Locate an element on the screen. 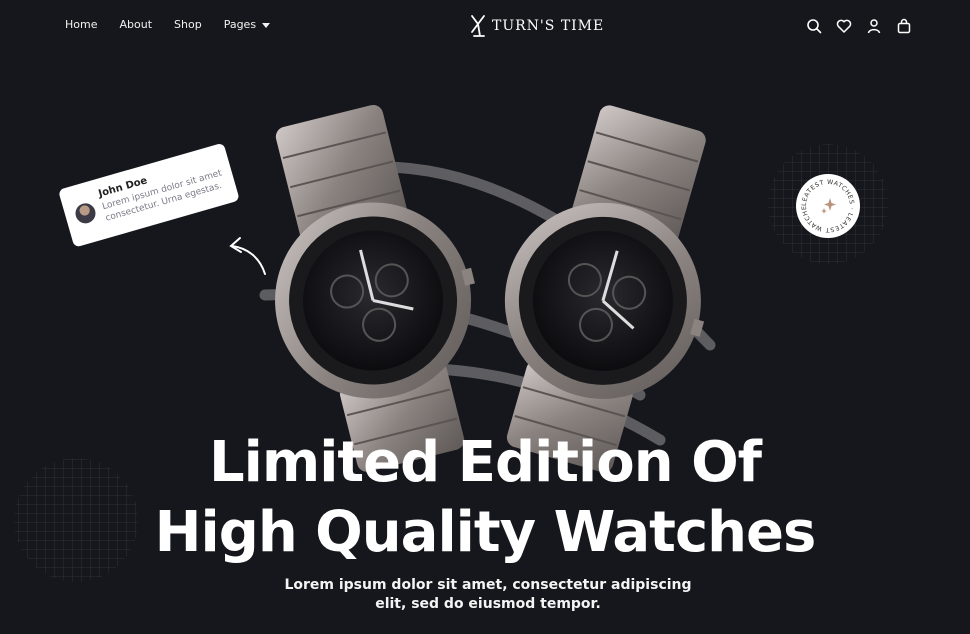 The width and height of the screenshot is (970, 634). brand-logo: TURN'S TIME is located at coordinates (536, 26).